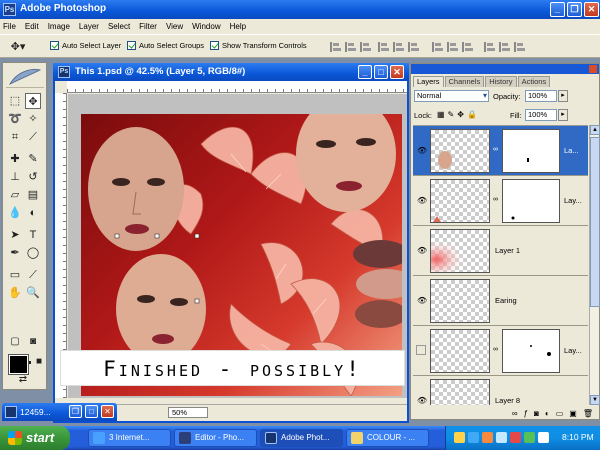 This screenshot has width=600, height=450. I want to click on move-tool-preset-icon: ✥▾, so click(18, 47).